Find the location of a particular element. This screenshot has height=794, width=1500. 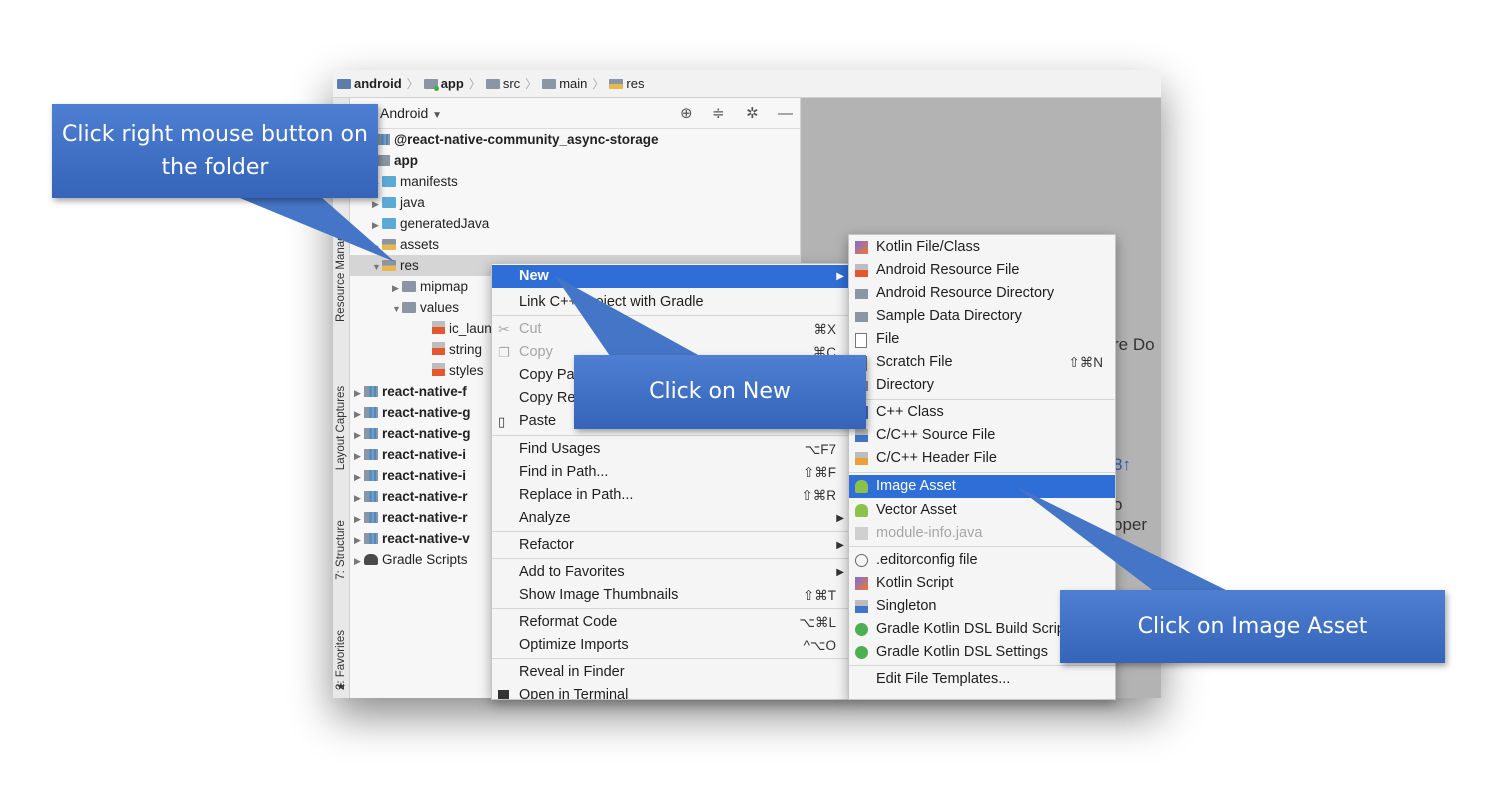

callout-right-click: Click right mouse button on the folder is located at coordinates (215, 151).